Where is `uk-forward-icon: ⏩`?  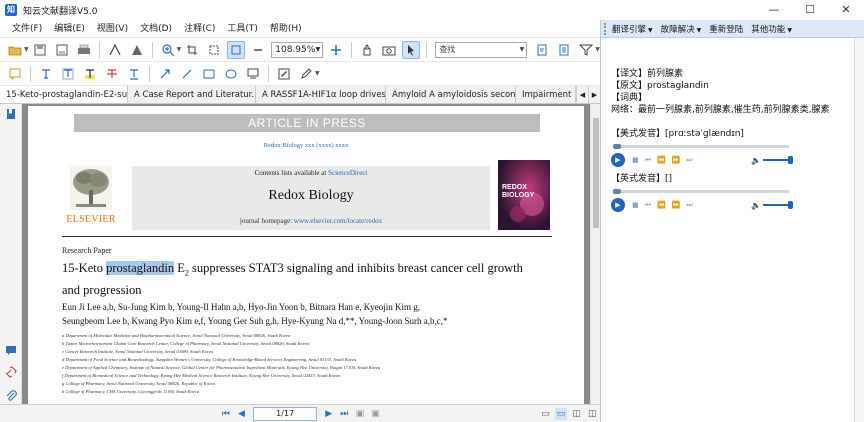
uk-forward-icon: ⏩ is located at coordinates (676, 205).